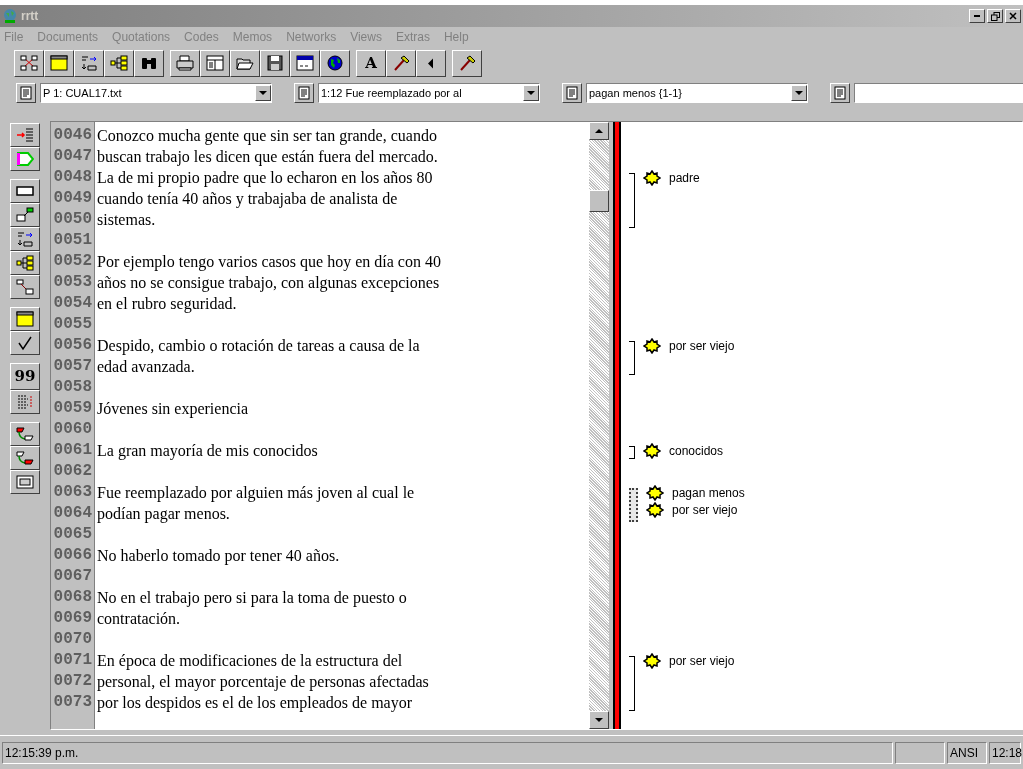 This screenshot has width=1023, height=769. Describe the element at coordinates (72, 597) in the screenshot. I see `line-number: 0068` at that location.